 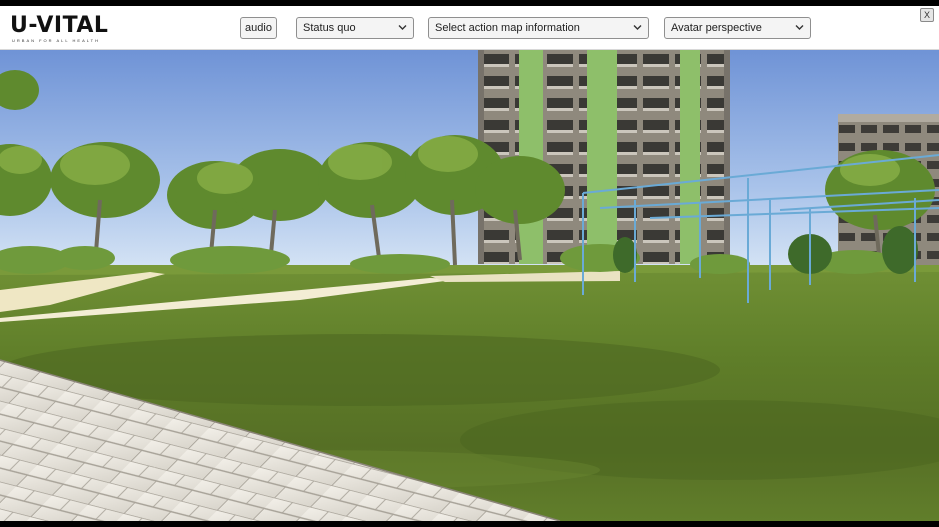 I want to click on action-map-select: Select action map information, so click(x=538, y=28).